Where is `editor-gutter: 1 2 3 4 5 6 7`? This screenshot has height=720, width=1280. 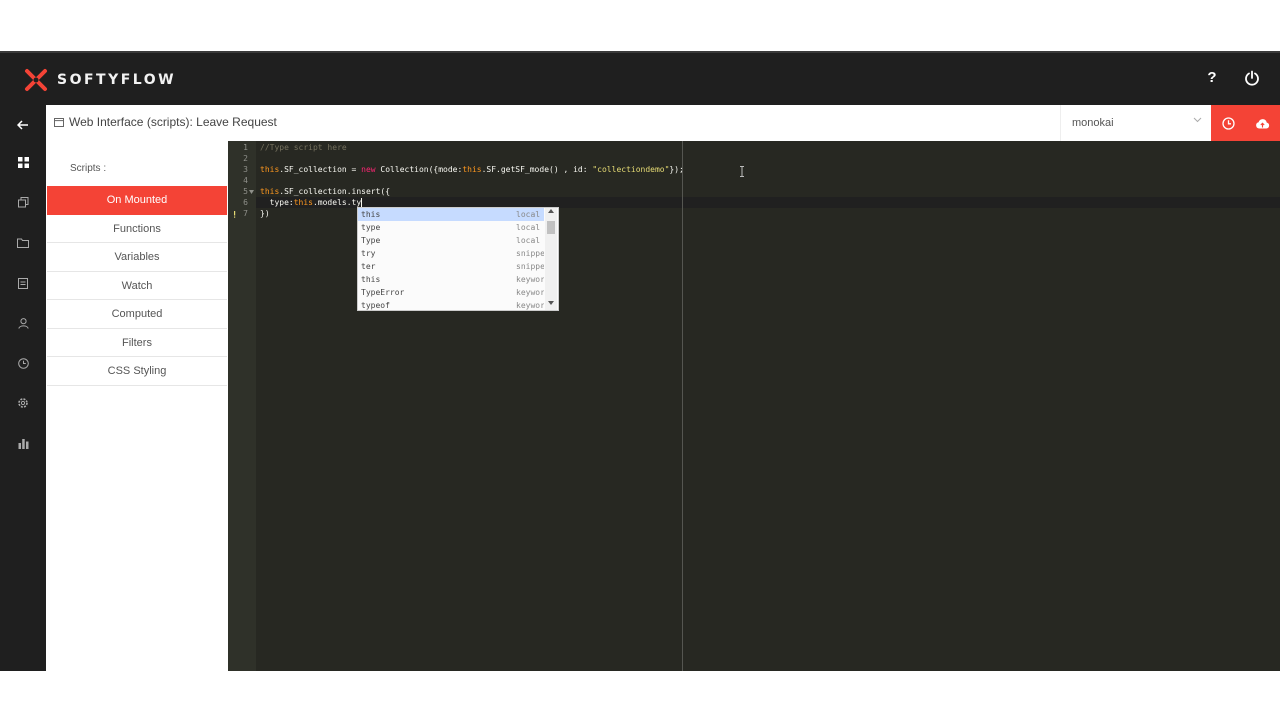
editor-gutter: 1 2 3 4 5 6 7 is located at coordinates (242, 406).